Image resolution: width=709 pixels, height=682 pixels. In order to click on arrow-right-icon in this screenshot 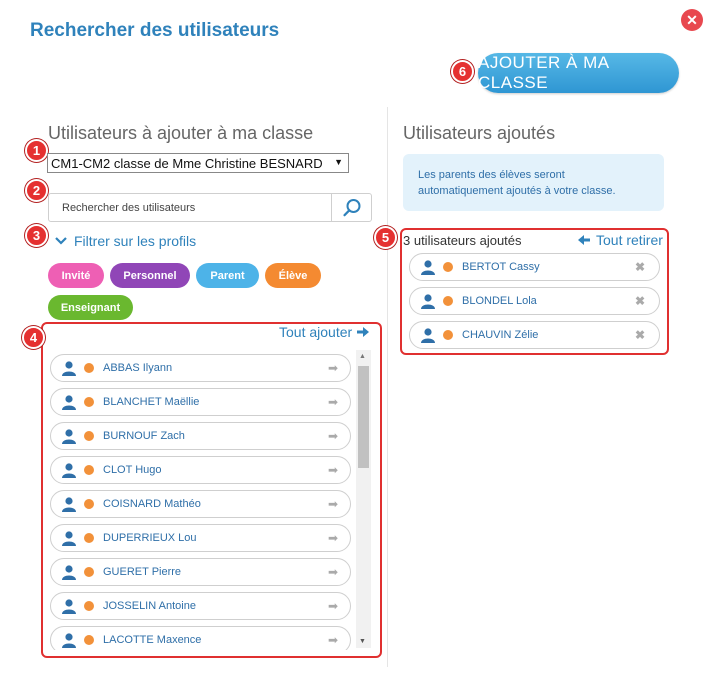, I will do `click(363, 332)`.